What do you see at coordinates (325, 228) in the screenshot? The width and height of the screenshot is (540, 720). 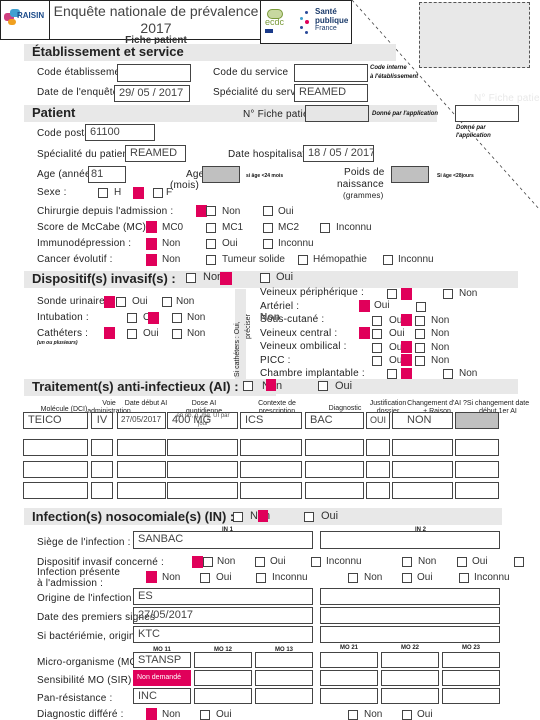 I see `mccabe-inconnu-checkbox` at bounding box center [325, 228].